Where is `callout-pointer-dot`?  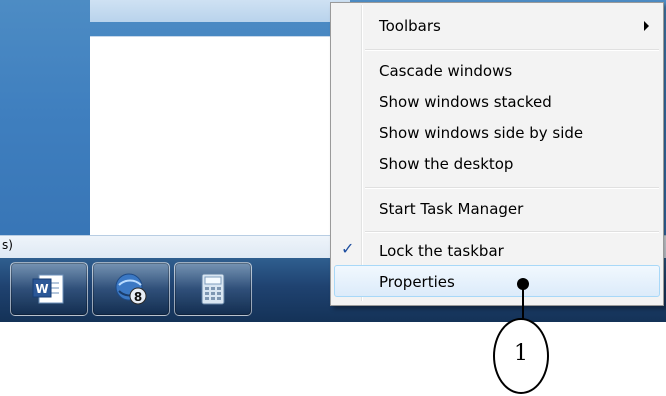
callout-pointer-dot is located at coordinates (523, 284).